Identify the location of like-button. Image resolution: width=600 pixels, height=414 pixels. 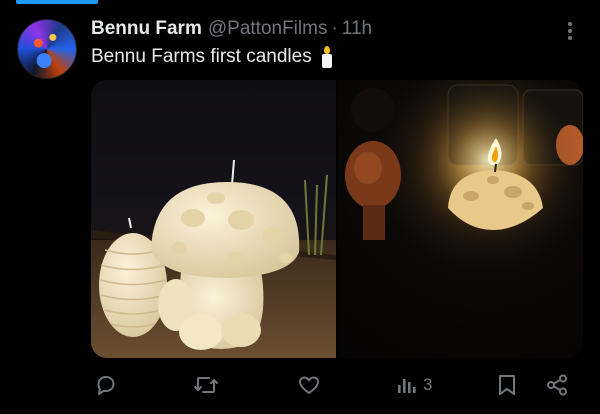
(309, 385).